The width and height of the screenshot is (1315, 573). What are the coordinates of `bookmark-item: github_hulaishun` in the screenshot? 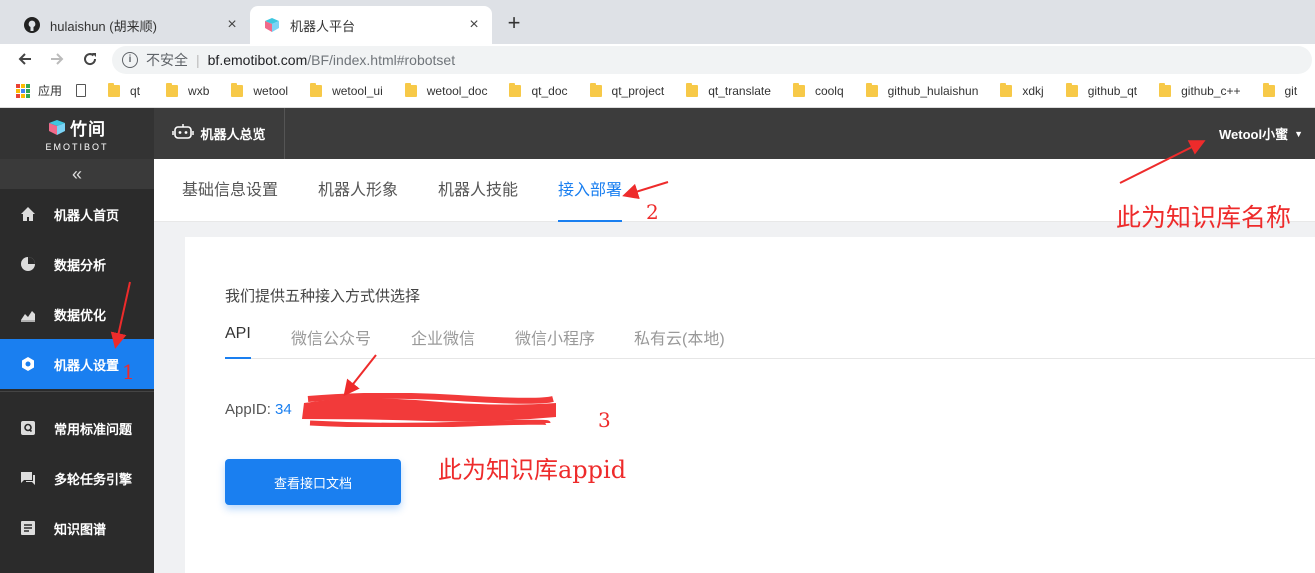 It's located at (922, 90).